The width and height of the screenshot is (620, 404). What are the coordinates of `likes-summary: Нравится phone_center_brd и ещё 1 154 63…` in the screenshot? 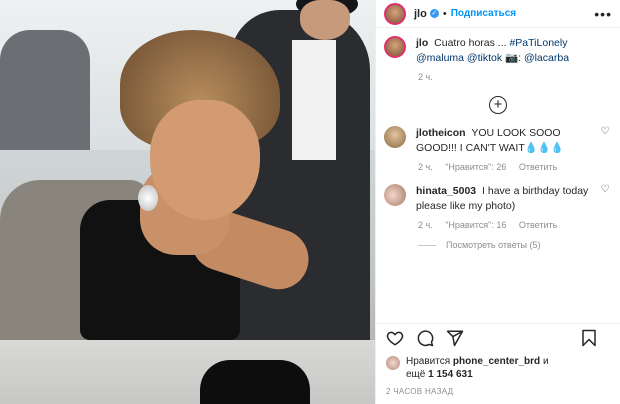 It's located at (498, 366).